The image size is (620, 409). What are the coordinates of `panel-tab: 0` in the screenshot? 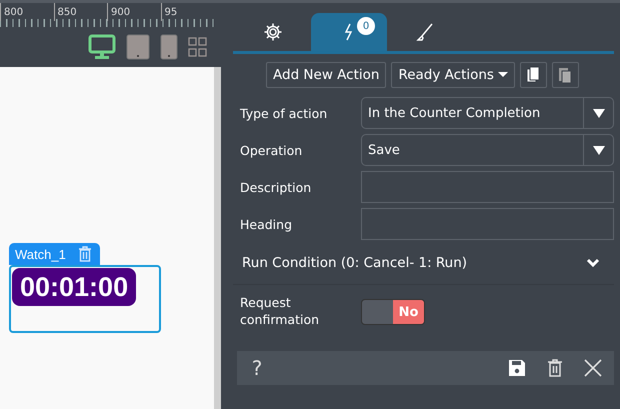 It's located at (349, 32).